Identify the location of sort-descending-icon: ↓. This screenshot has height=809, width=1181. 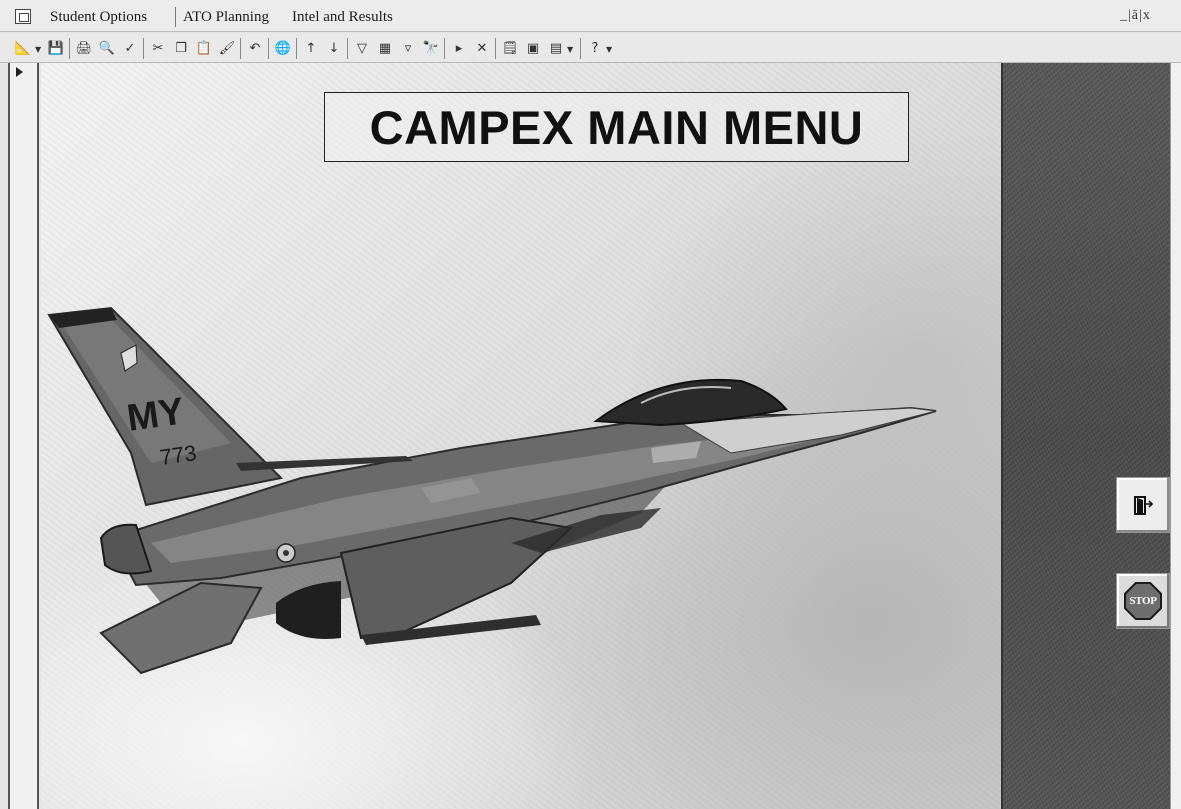
(334, 48).